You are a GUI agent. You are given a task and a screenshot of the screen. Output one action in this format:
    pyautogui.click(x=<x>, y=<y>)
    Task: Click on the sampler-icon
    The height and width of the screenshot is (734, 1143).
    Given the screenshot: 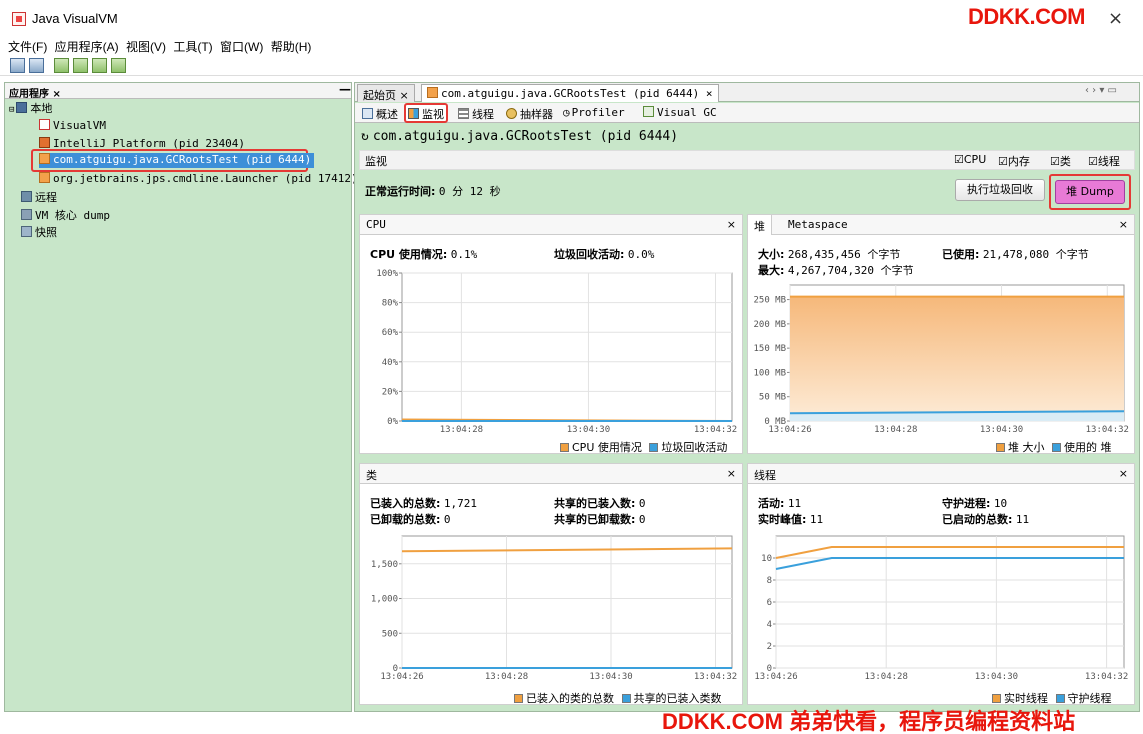 What is the action you would take?
    pyautogui.click(x=511, y=113)
    